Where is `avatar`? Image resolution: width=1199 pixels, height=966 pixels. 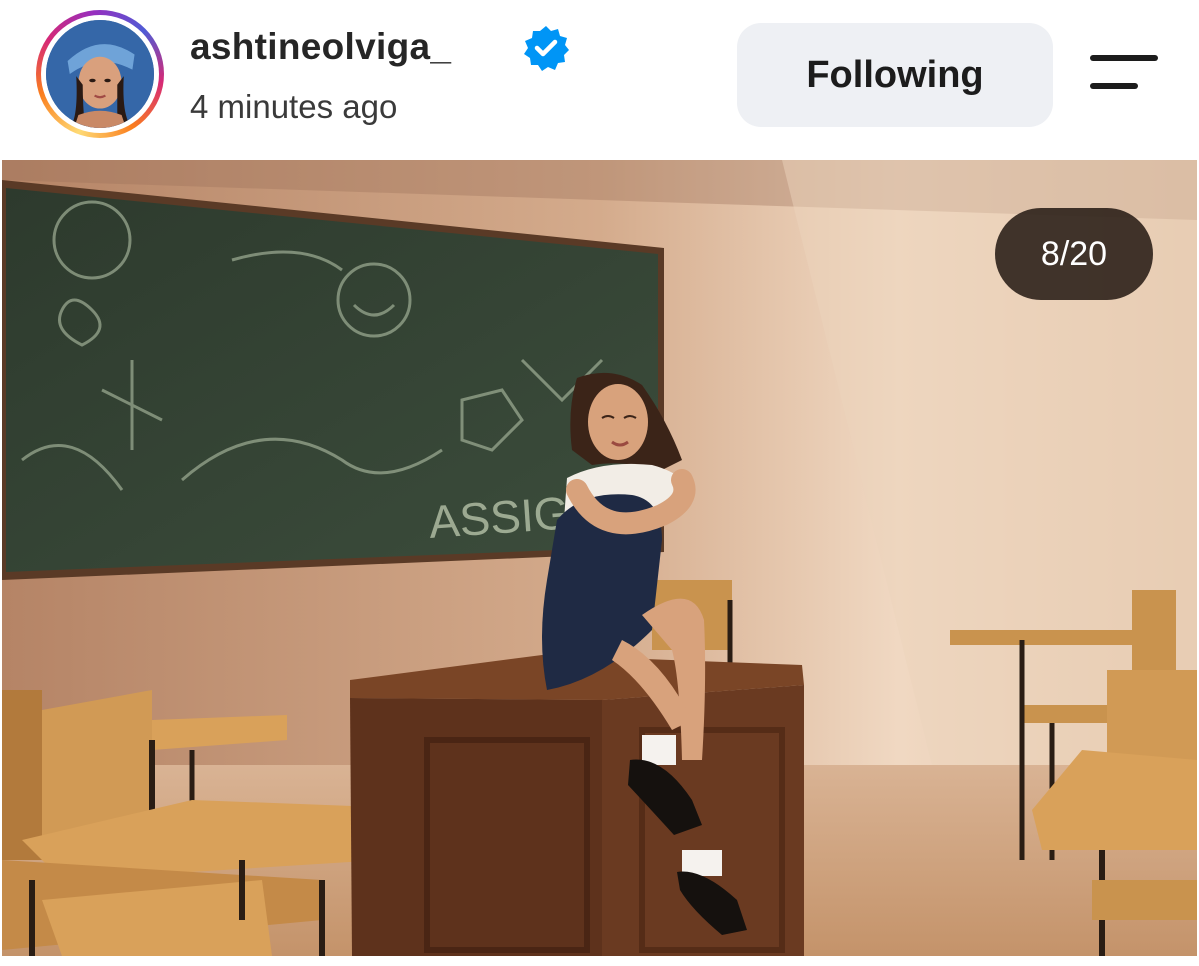
avatar is located at coordinates (100, 74).